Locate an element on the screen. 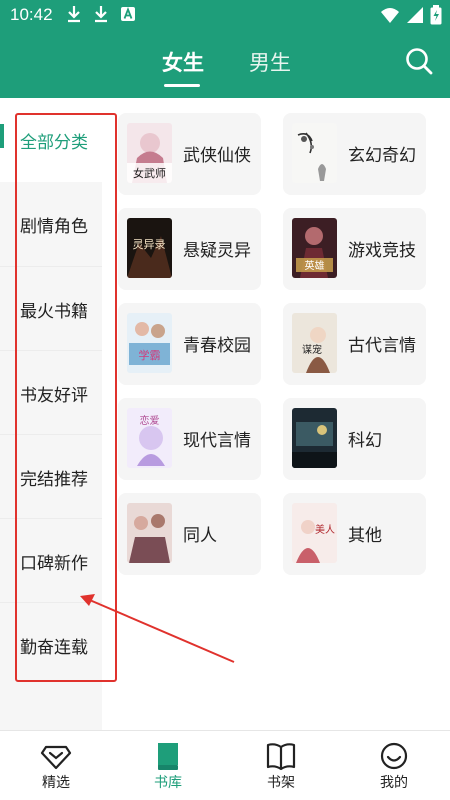 This screenshot has height=800, width=450. sidebar-item-all-categories: 全部分类 is located at coordinates (51, 140).